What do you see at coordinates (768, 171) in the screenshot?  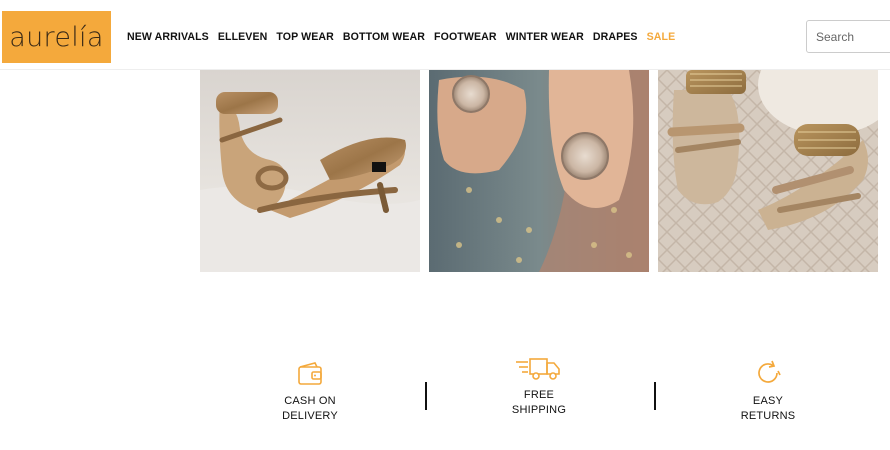 I see `product-image-gold-strappy-sandal` at bounding box center [768, 171].